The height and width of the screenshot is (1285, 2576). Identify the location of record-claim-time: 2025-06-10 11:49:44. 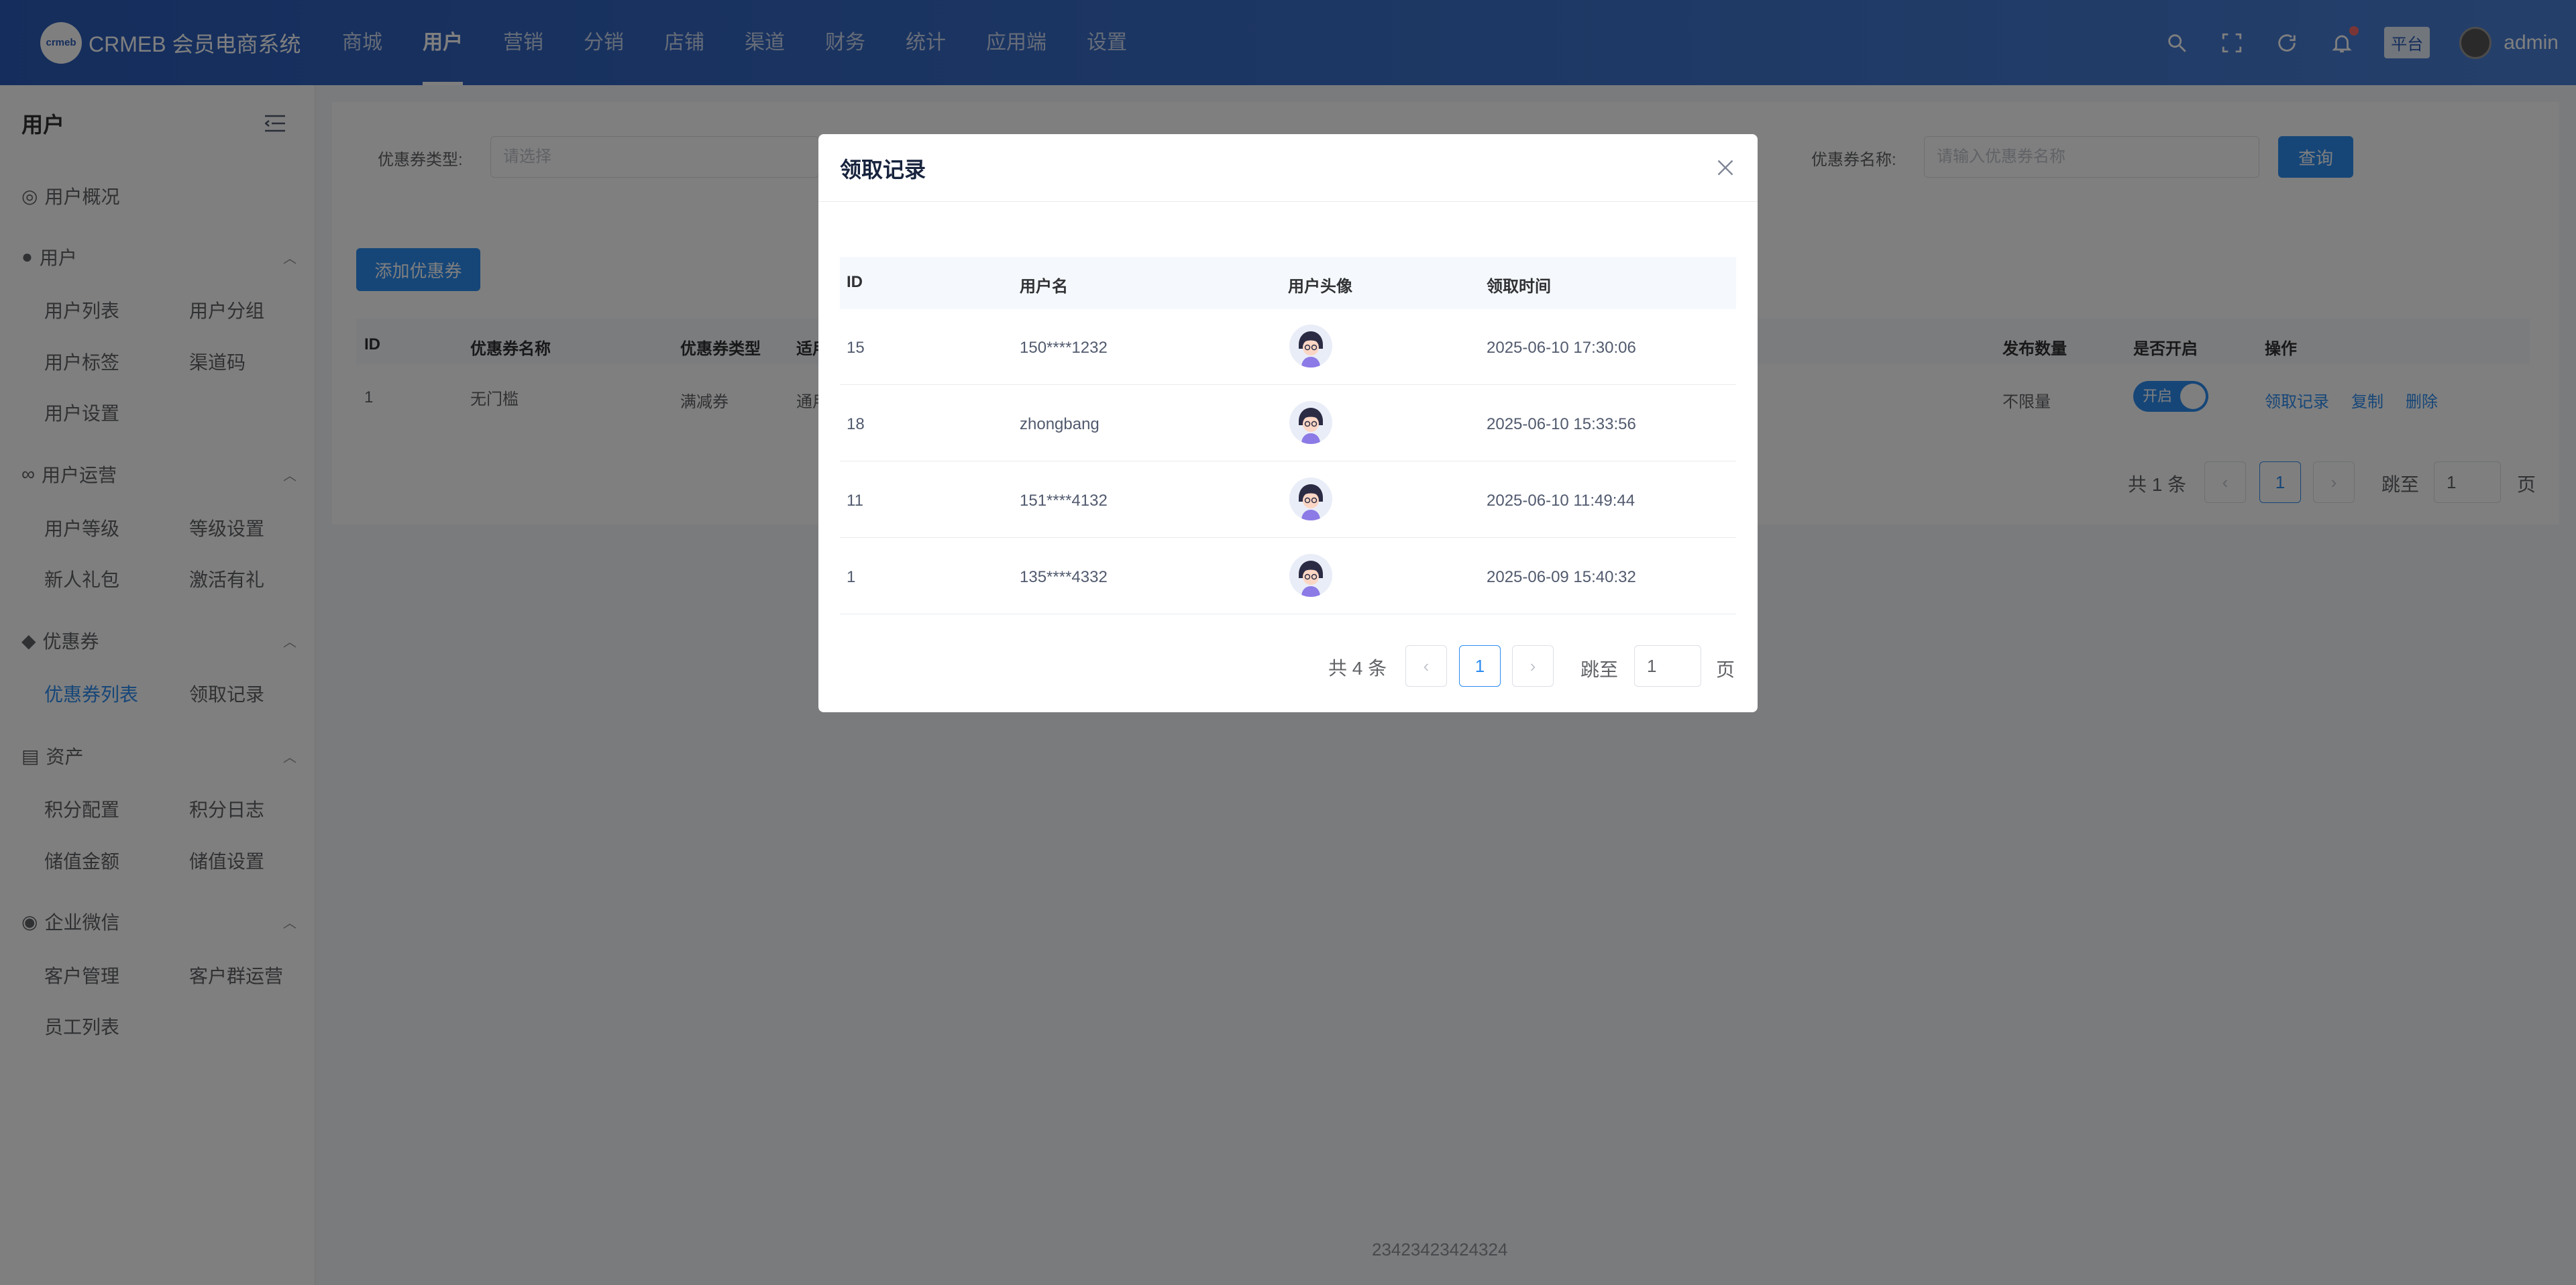
(1561, 501).